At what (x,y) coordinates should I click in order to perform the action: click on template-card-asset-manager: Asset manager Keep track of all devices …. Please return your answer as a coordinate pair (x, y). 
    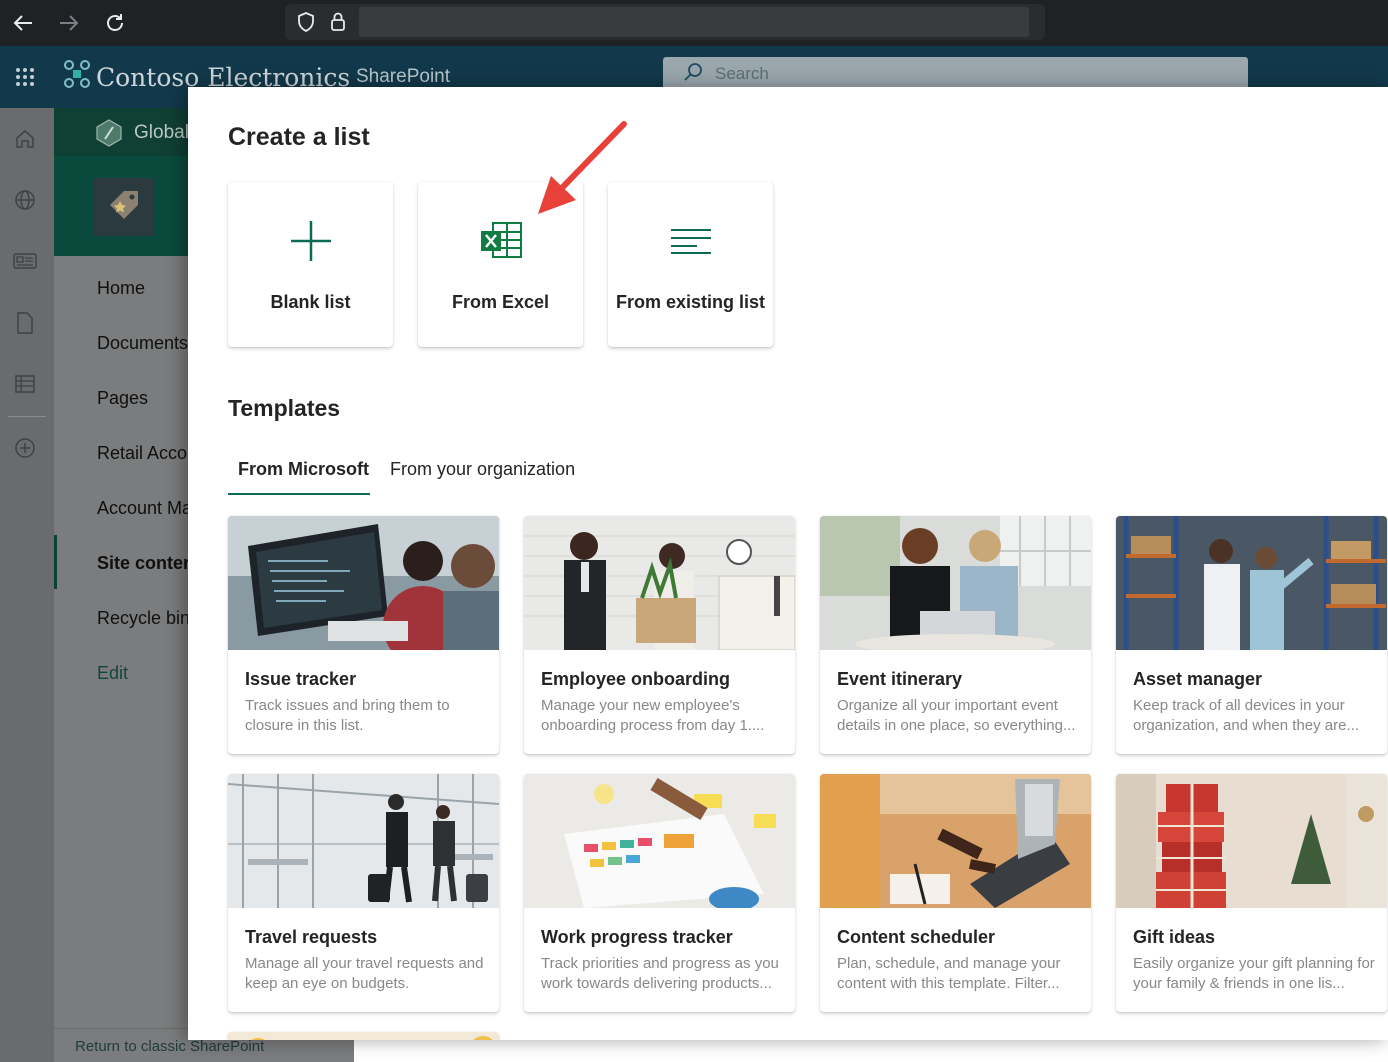
    Looking at the image, I should click on (1251, 635).